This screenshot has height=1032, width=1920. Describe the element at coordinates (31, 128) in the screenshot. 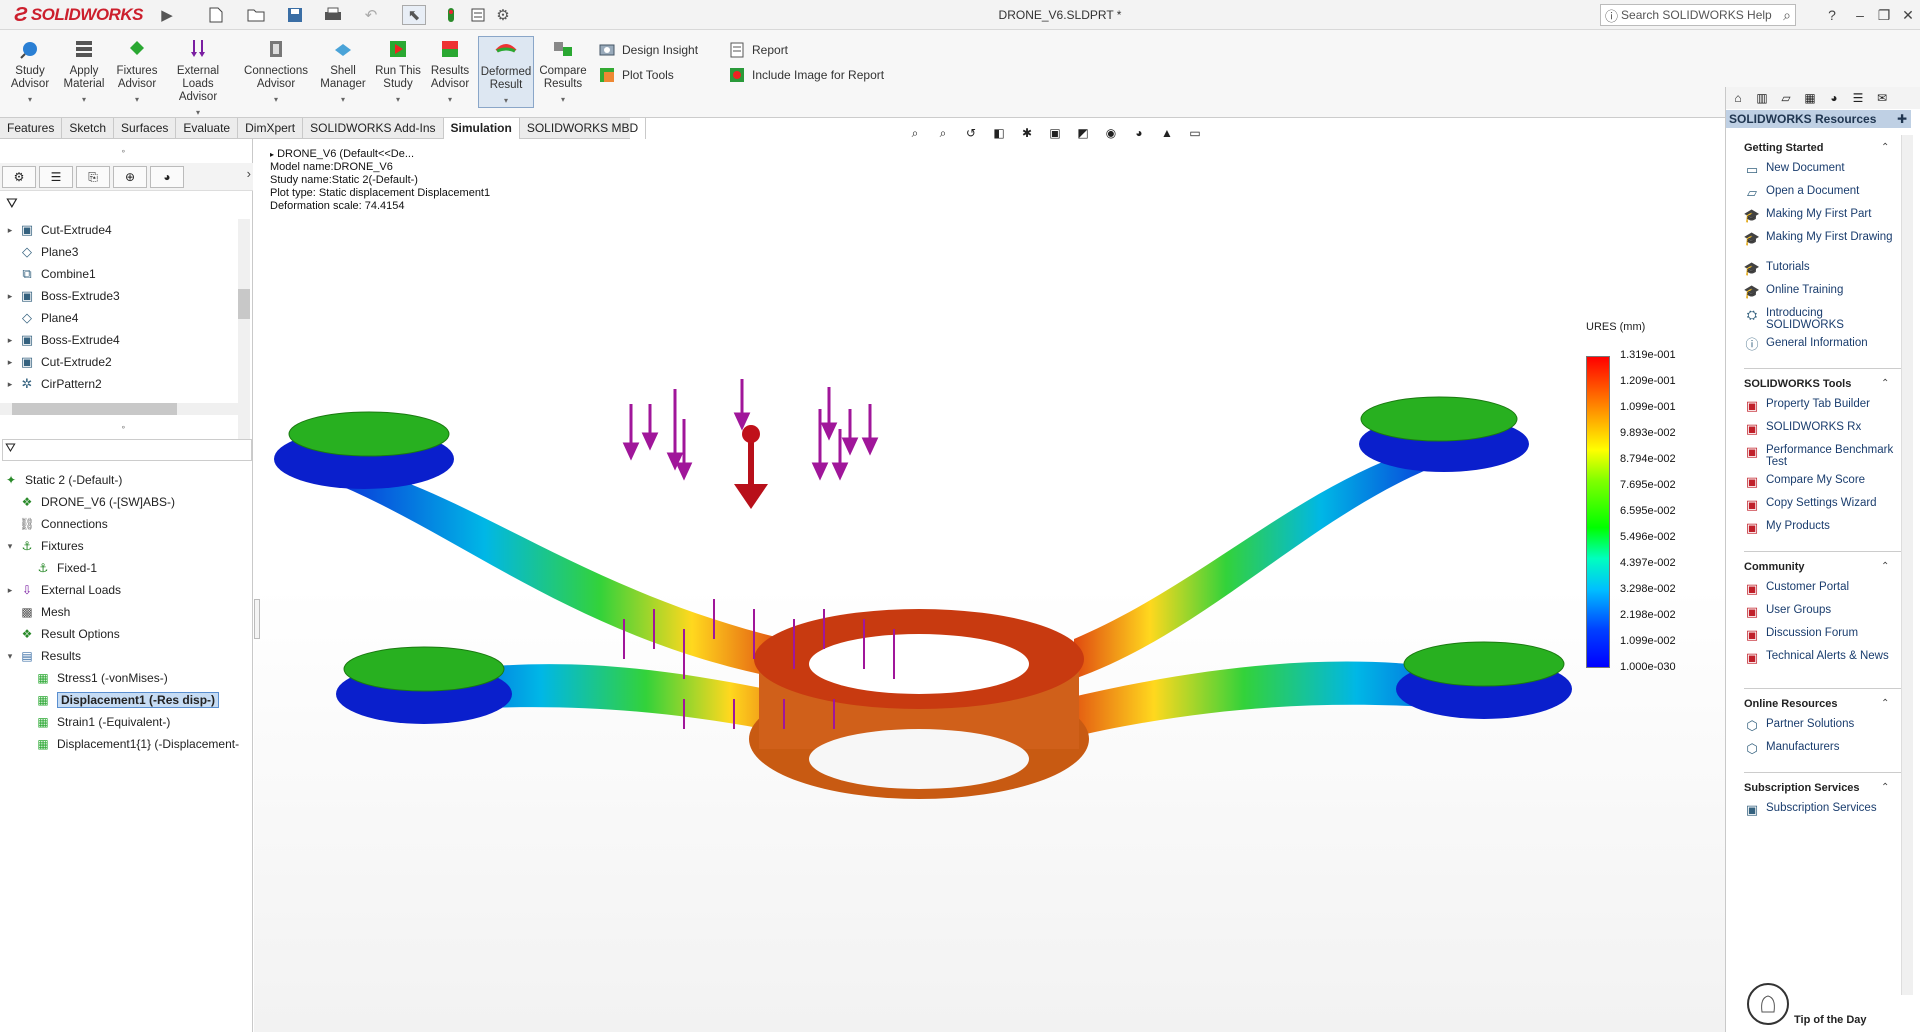

I see `tab-features: Features` at that location.